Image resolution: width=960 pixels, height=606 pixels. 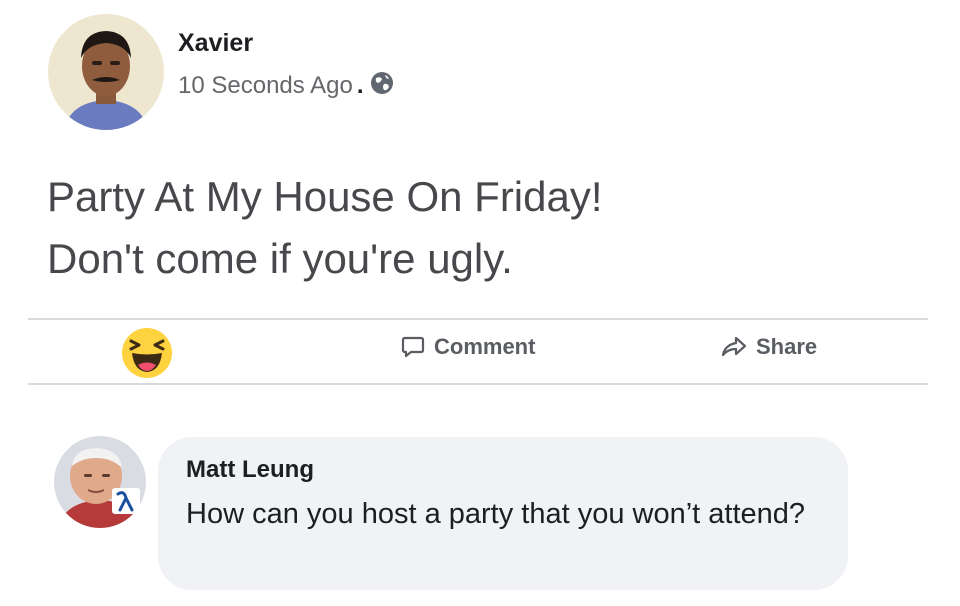 What do you see at coordinates (478, 384) in the screenshot?
I see `divider` at bounding box center [478, 384].